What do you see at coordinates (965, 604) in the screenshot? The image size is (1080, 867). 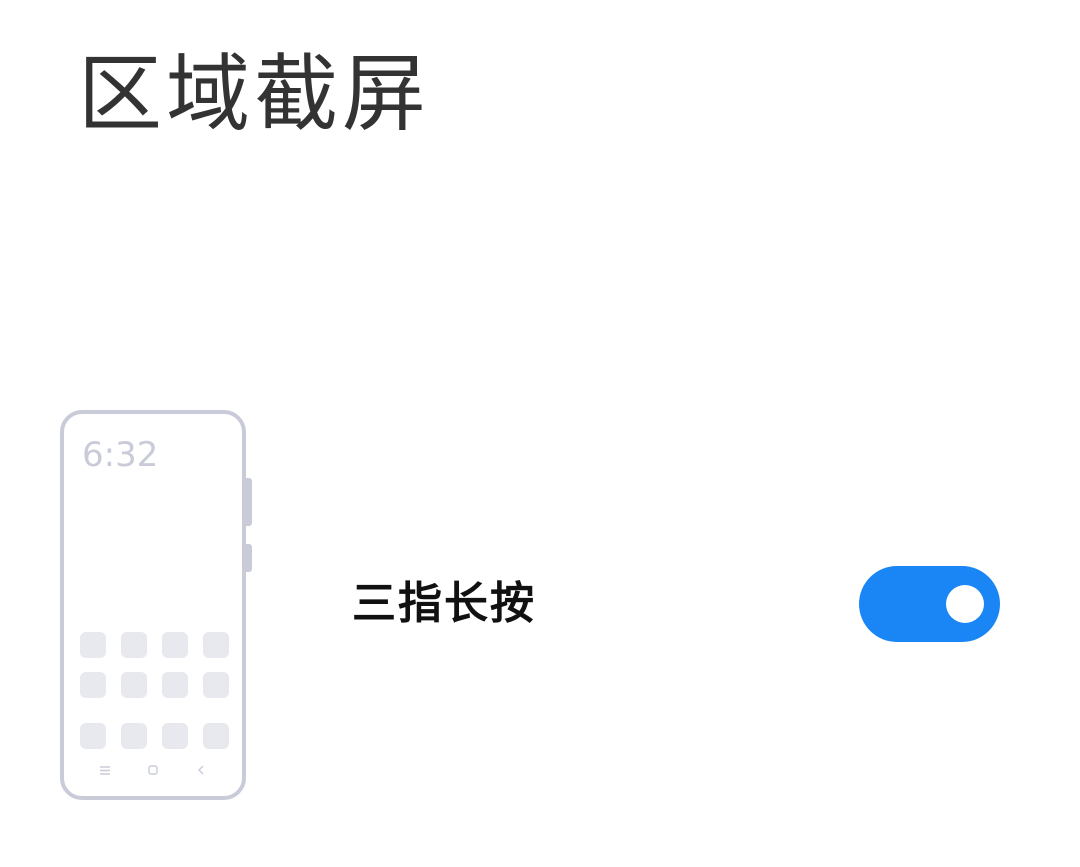 I see `toggle-knob` at bounding box center [965, 604].